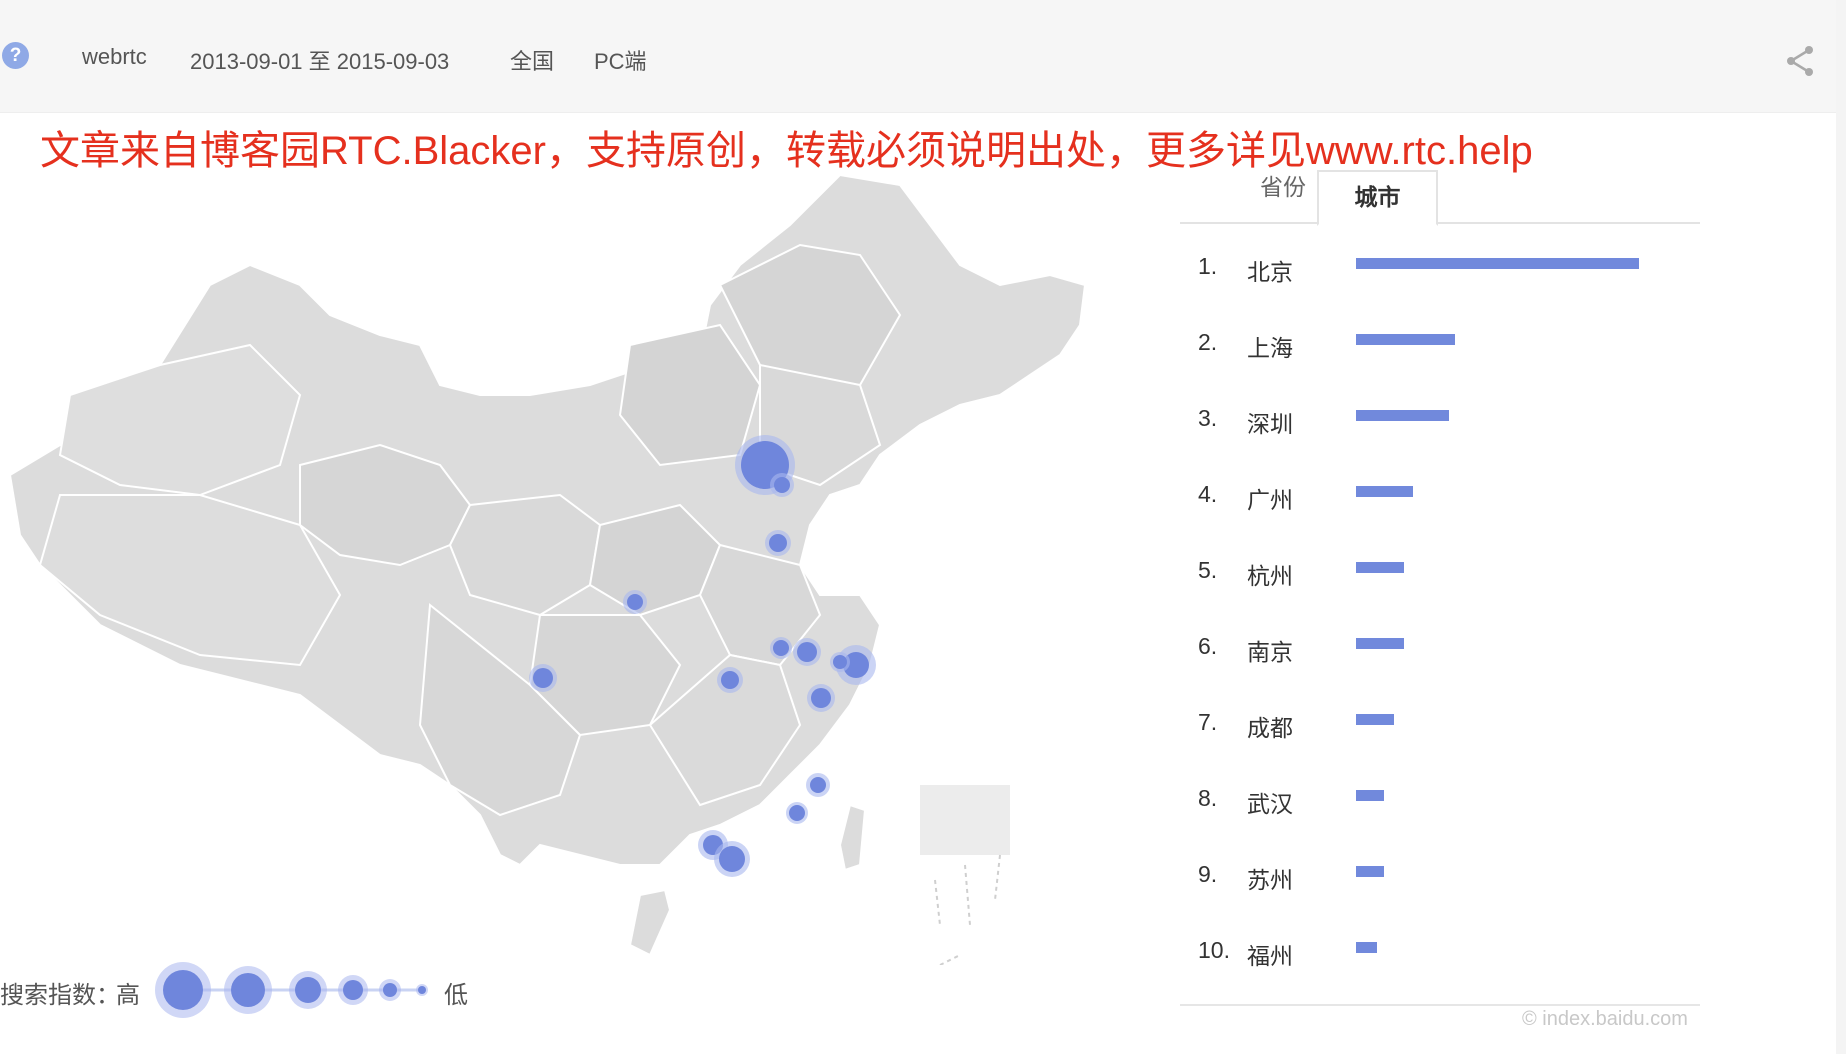 This screenshot has width=1846, height=1054. I want to click on tab-city: 城市, so click(1377, 198).